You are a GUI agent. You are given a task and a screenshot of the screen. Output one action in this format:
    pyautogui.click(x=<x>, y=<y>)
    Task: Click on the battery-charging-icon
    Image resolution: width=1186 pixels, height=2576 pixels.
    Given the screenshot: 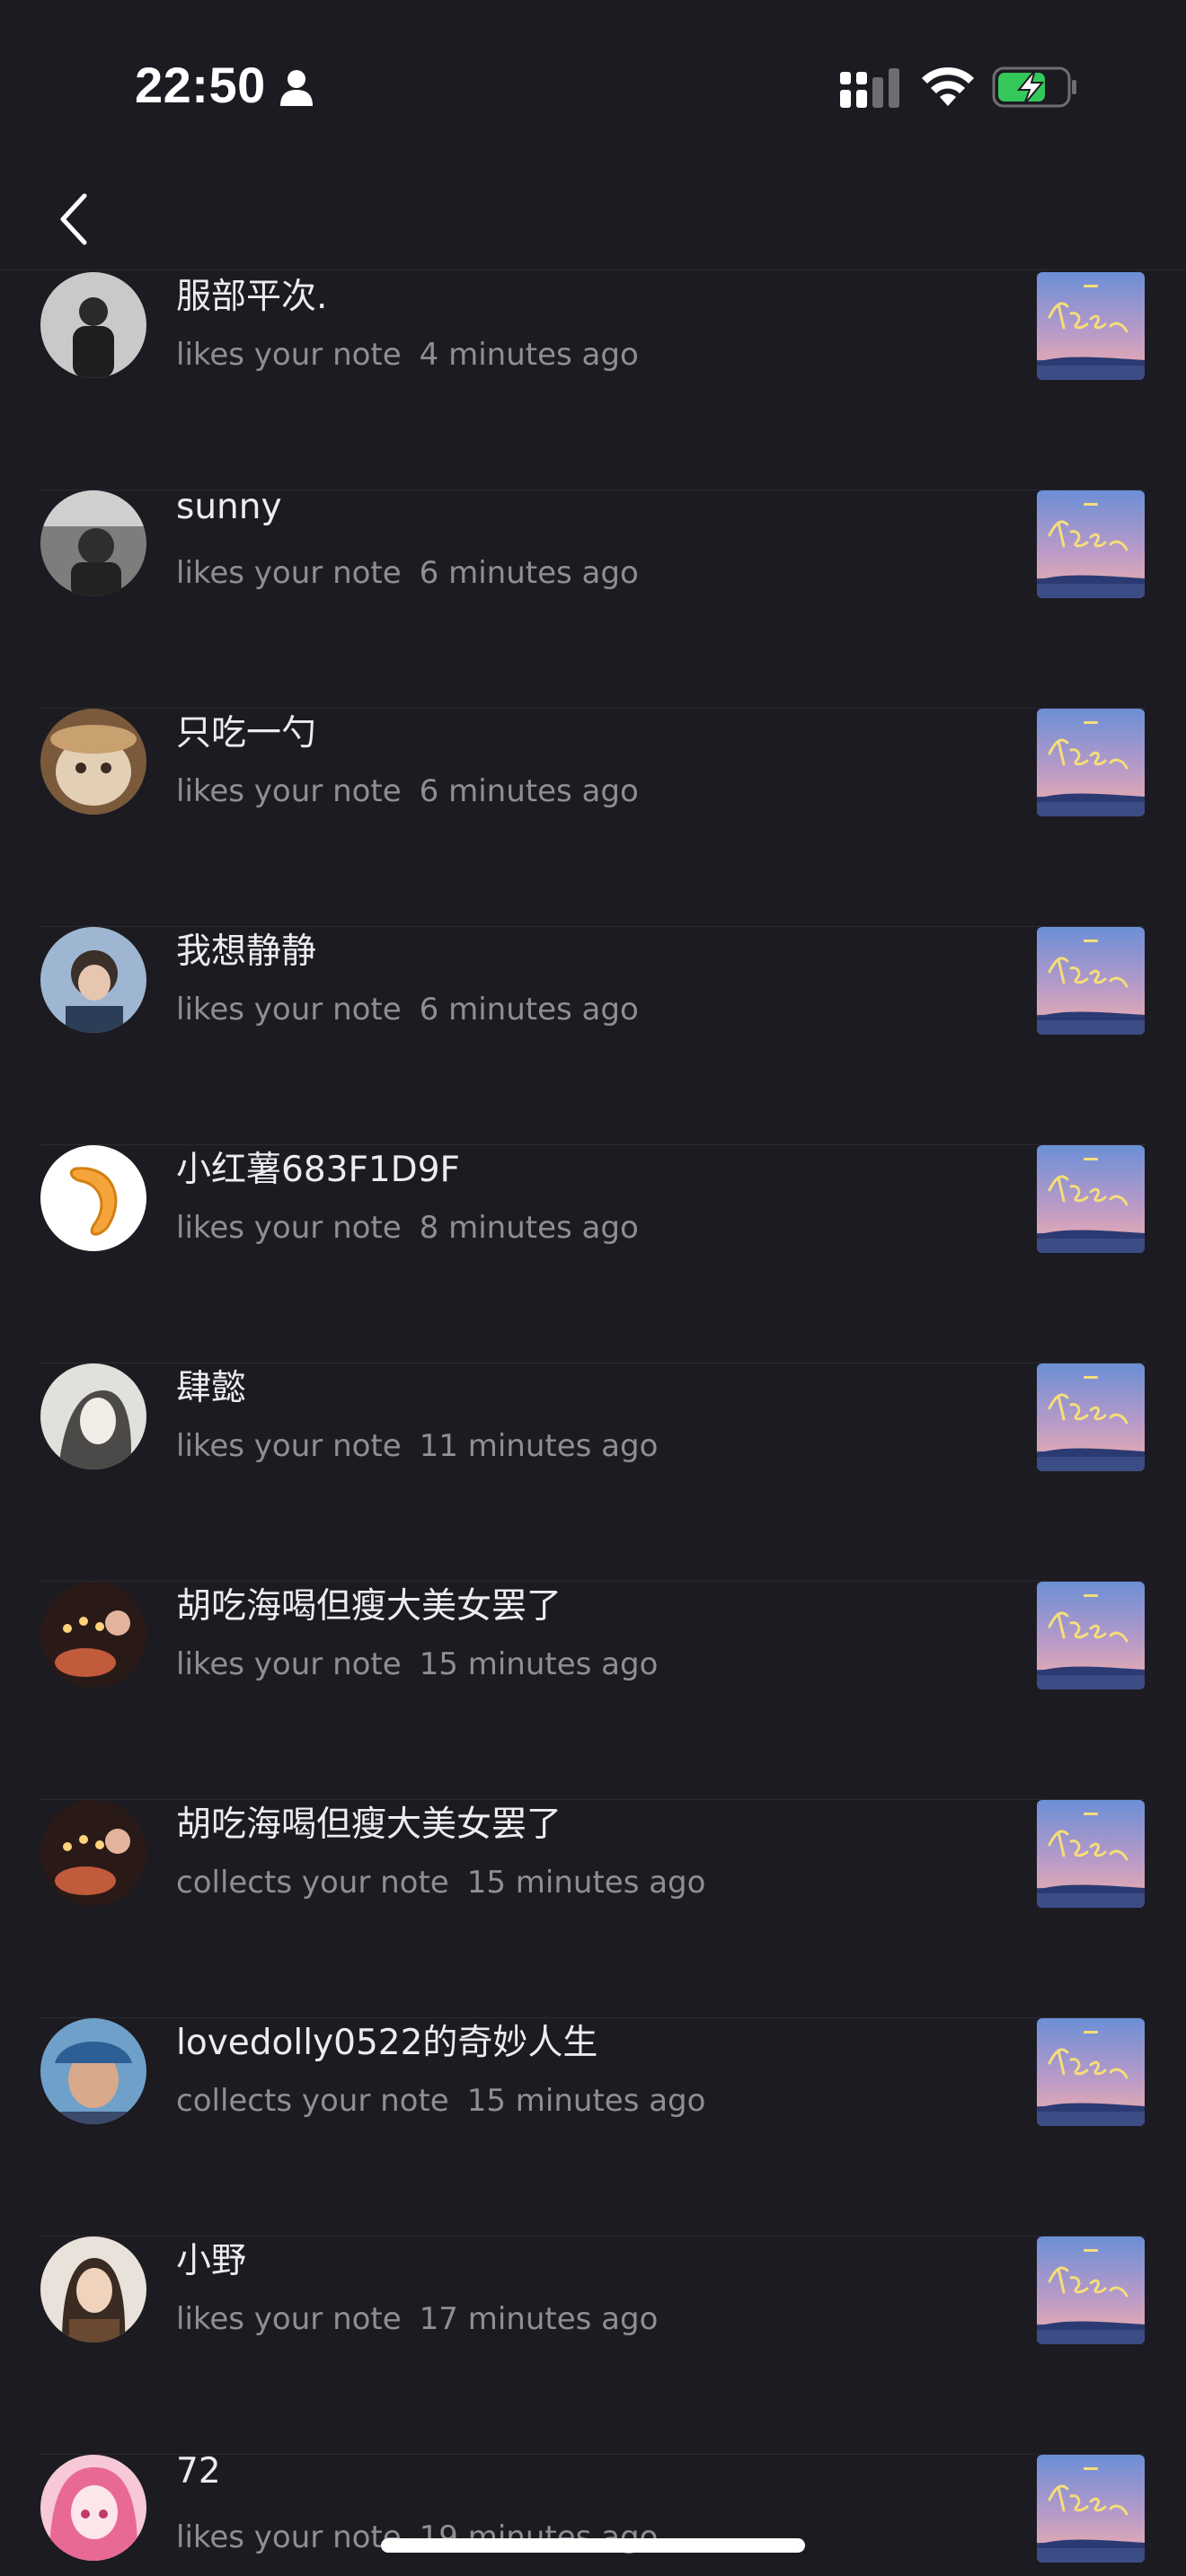 What is the action you would take?
    pyautogui.click(x=1034, y=87)
    